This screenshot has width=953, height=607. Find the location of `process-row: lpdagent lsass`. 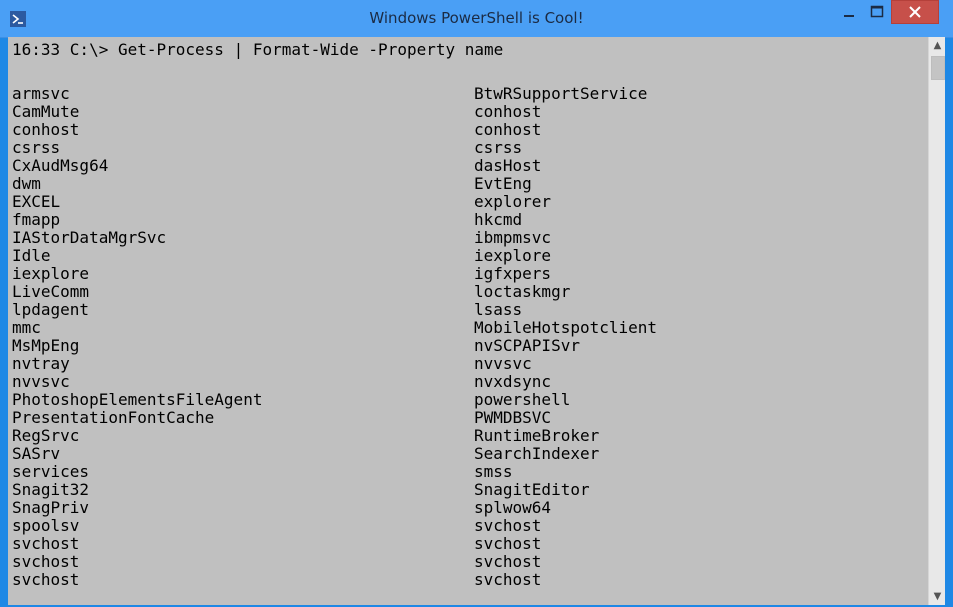

process-row: lpdagent lsass is located at coordinates (474, 310).